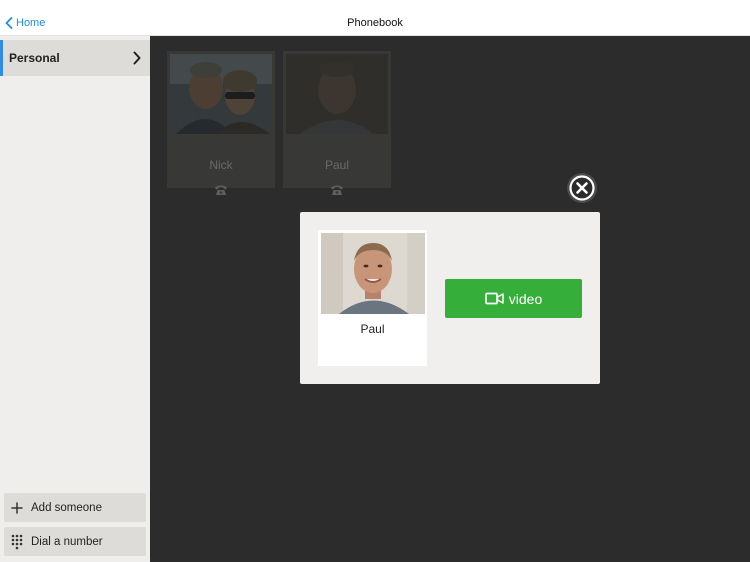 The image size is (750, 562). What do you see at coordinates (221, 165) in the screenshot?
I see `contact-name: Nick` at bounding box center [221, 165].